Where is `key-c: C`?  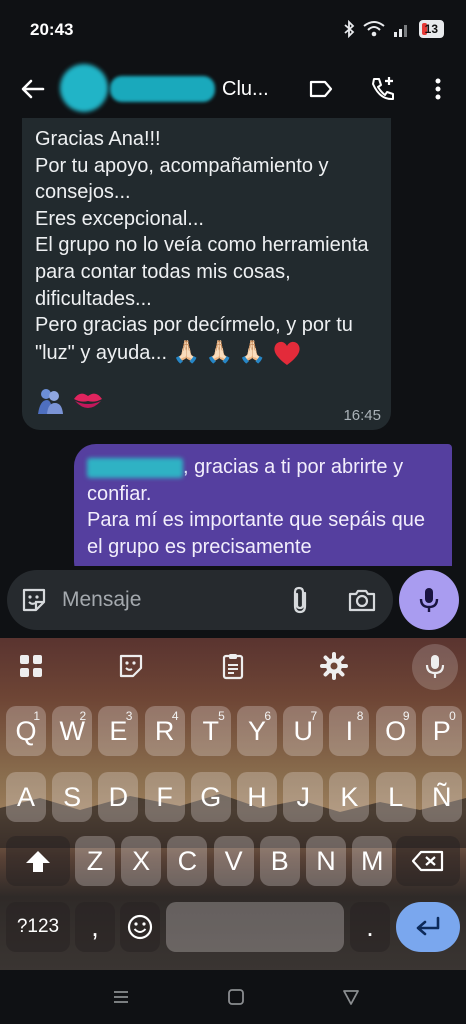 key-c: C is located at coordinates (187, 861).